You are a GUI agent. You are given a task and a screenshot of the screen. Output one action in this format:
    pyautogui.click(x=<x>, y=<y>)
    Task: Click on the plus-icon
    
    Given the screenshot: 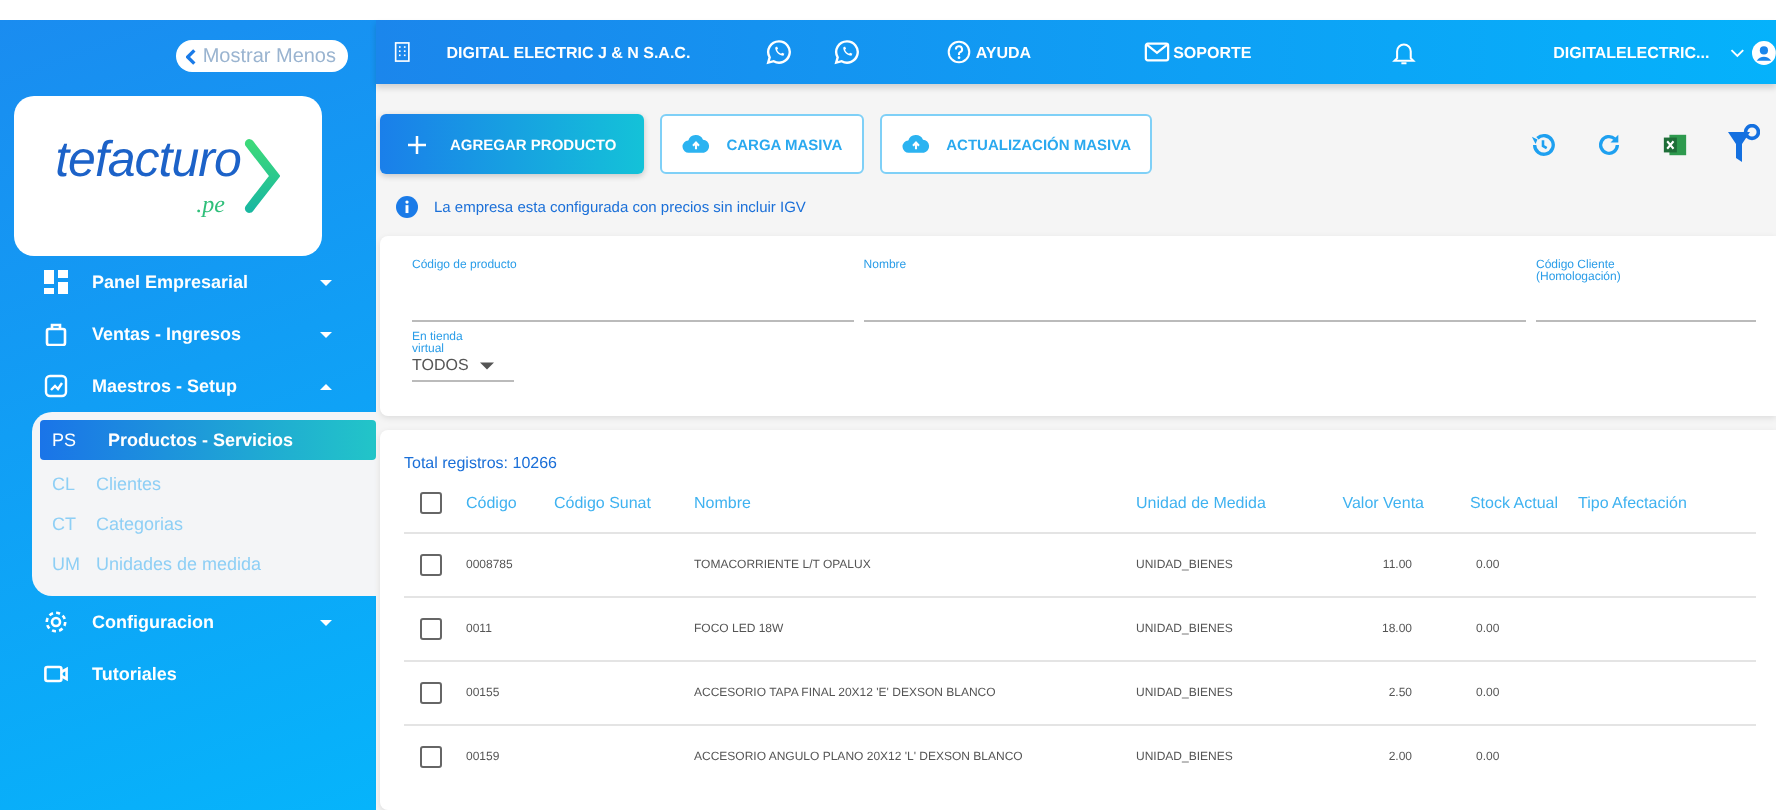 What is the action you would take?
    pyautogui.click(x=417, y=144)
    